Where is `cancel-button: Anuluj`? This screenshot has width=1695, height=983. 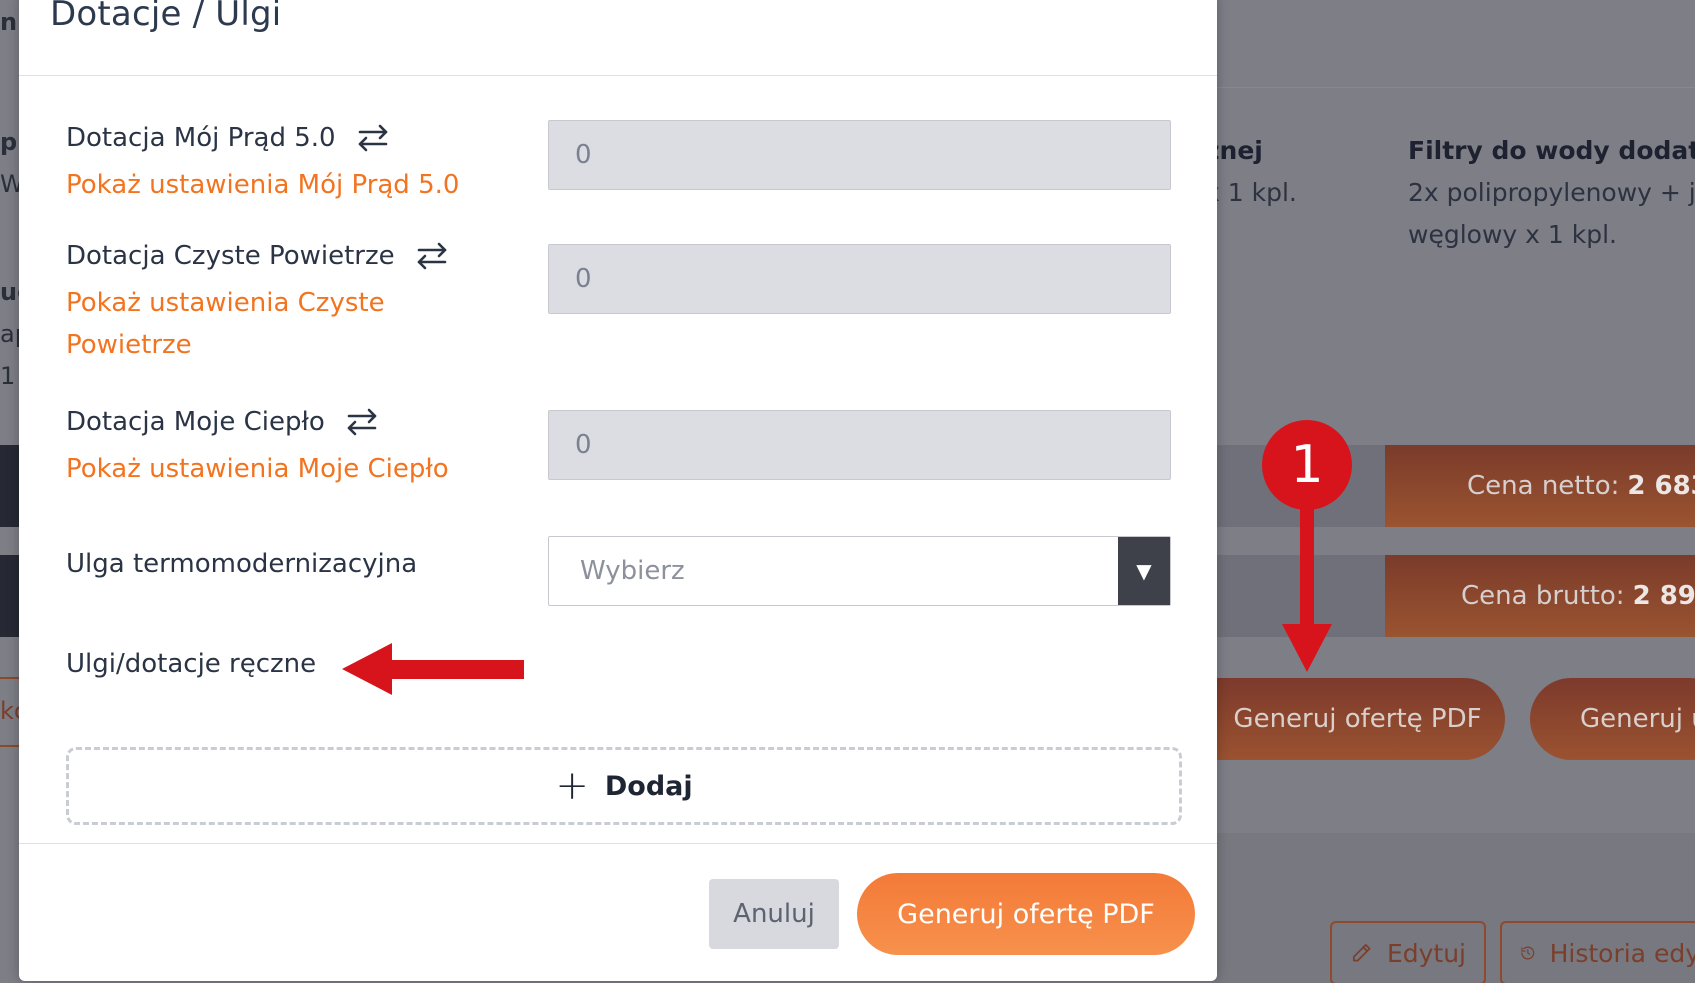
cancel-button: Anuluj is located at coordinates (774, 914).